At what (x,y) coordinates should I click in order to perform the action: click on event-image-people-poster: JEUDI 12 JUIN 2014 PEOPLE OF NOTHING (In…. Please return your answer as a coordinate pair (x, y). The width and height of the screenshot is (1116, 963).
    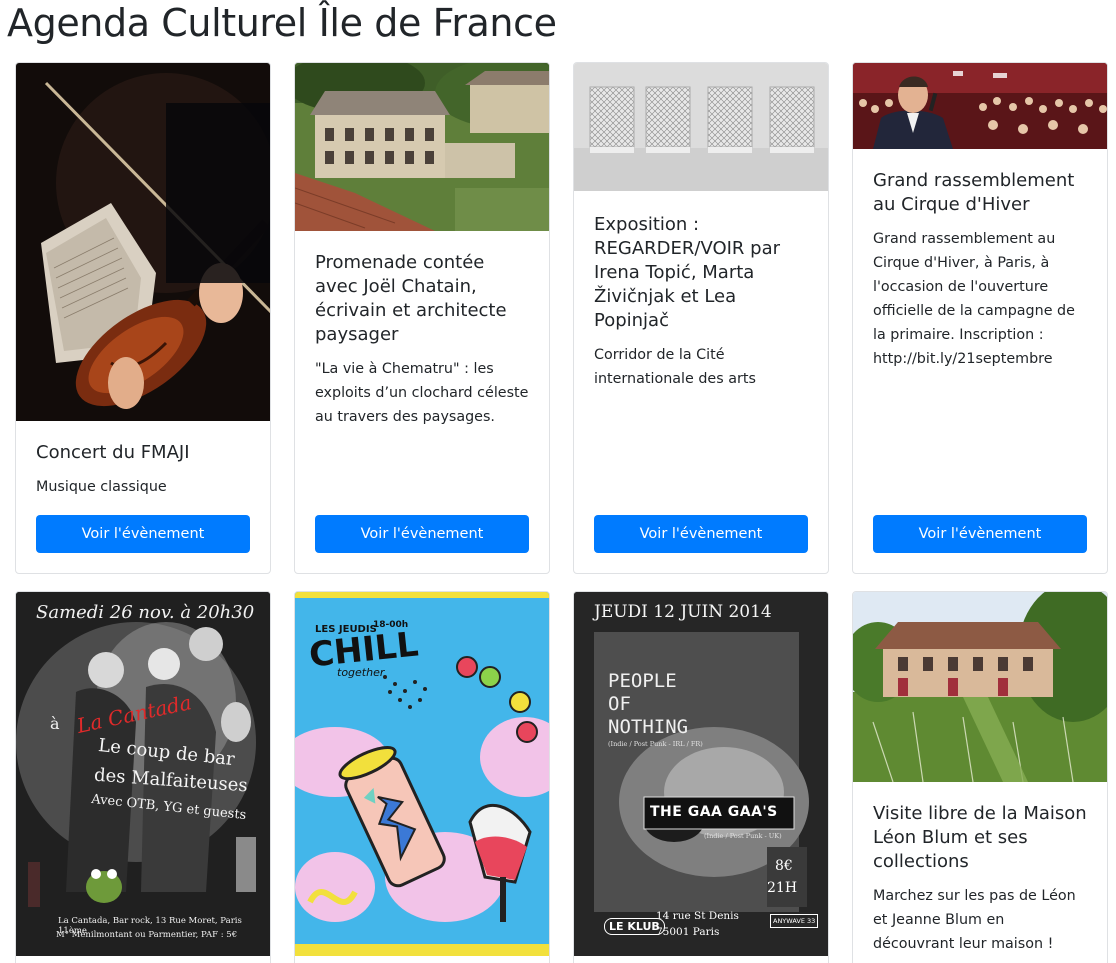
    Looking at the image, I should click on (701, 774).